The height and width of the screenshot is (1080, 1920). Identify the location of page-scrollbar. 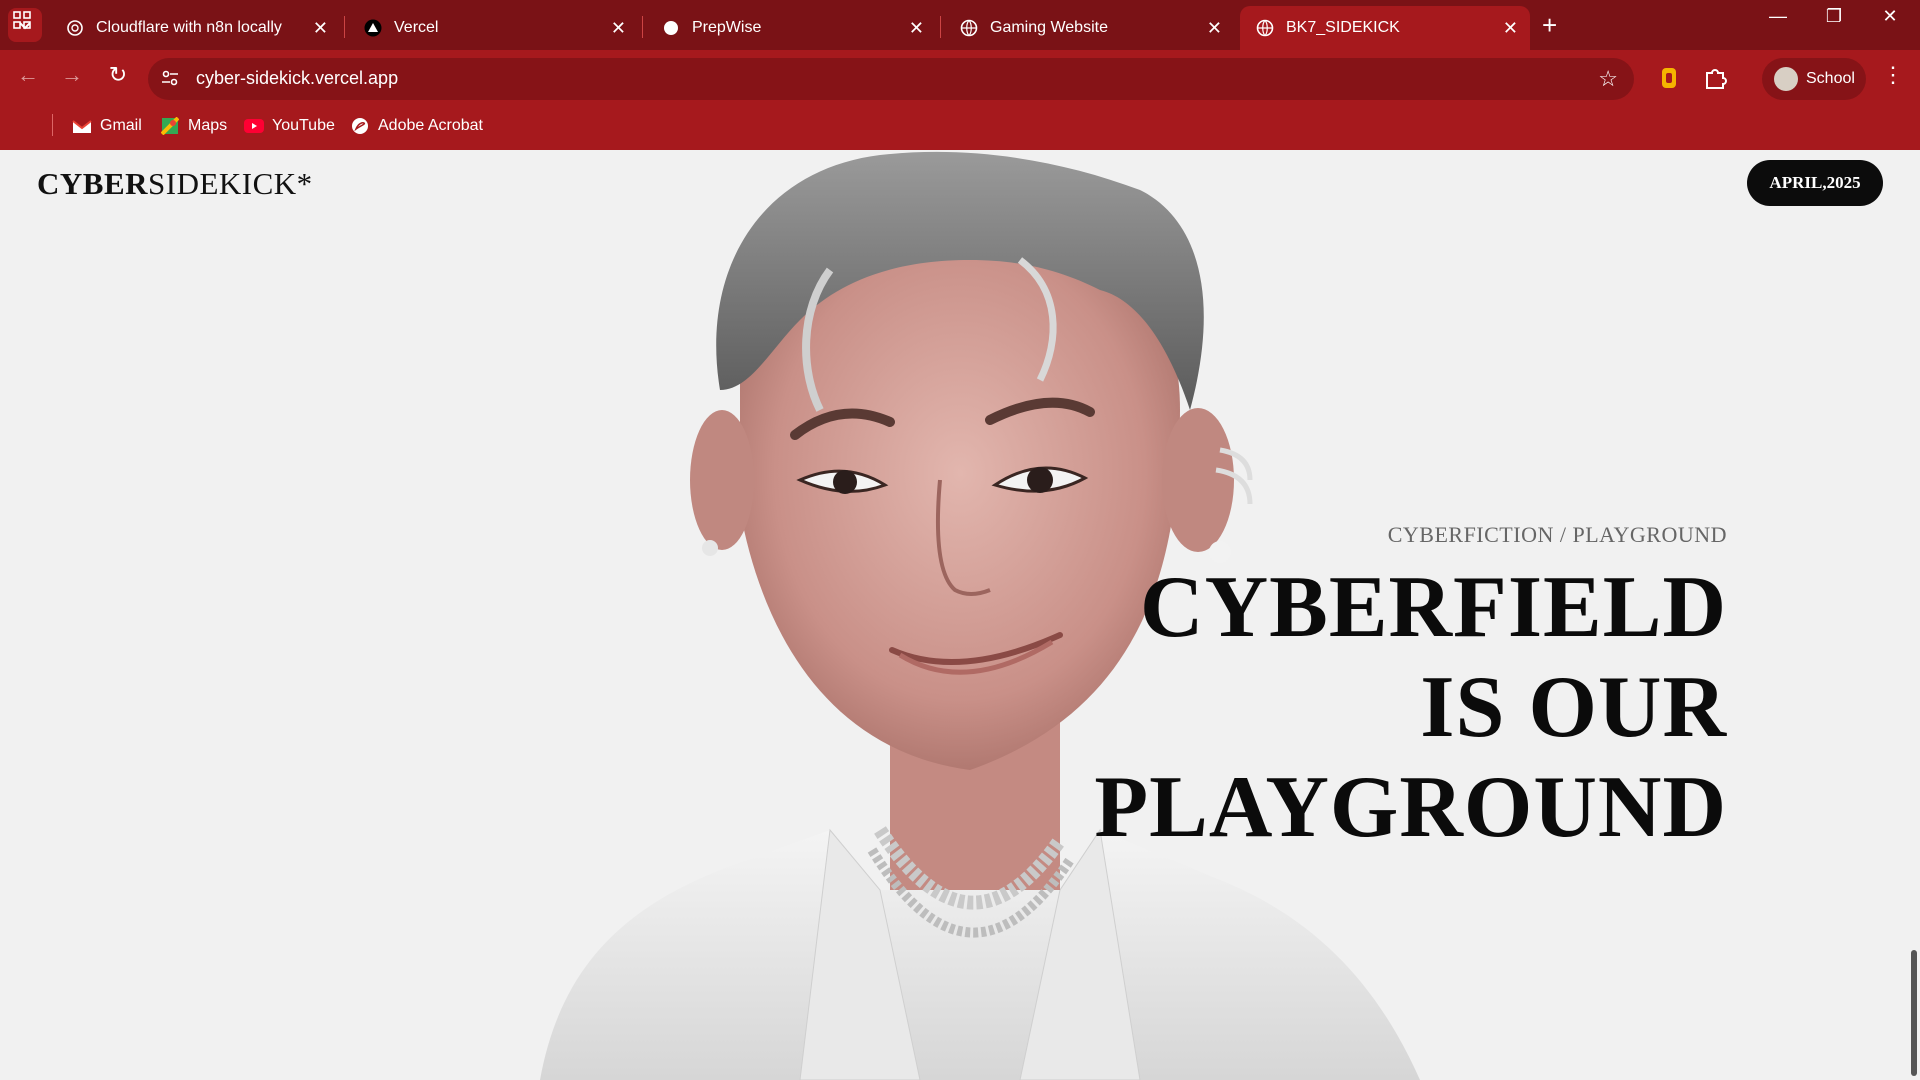
(1914, 615).